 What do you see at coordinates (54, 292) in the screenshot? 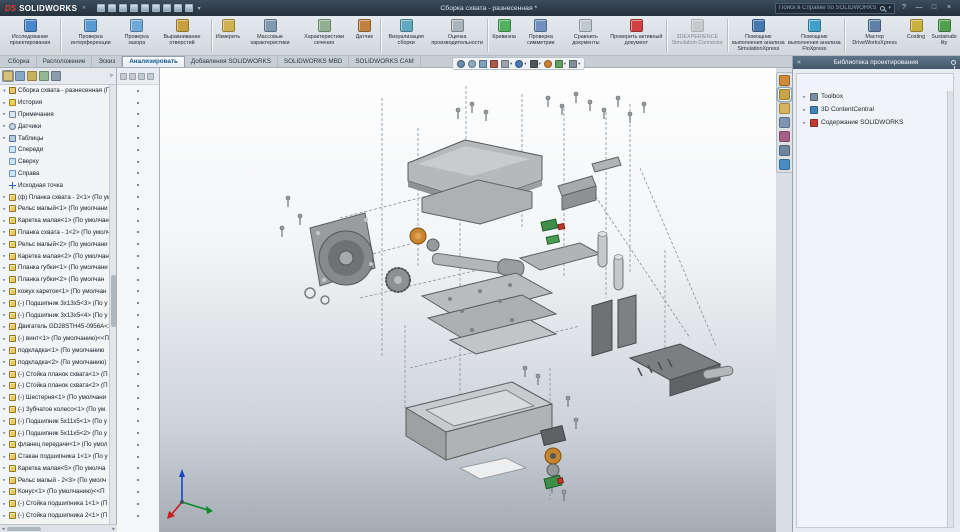
I see `tree-item-17: ▸ кожух кареток<1> (По умолчан` at bounding box center [54, 292].